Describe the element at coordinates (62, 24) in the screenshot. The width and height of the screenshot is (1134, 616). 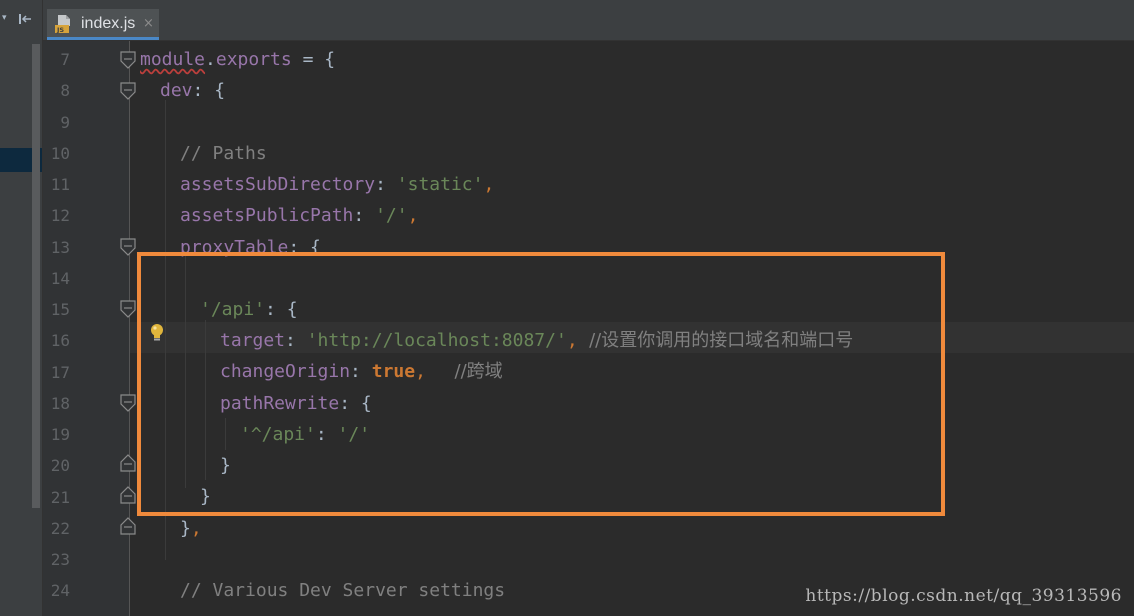
I see `js-file-icon: JS` at that location.